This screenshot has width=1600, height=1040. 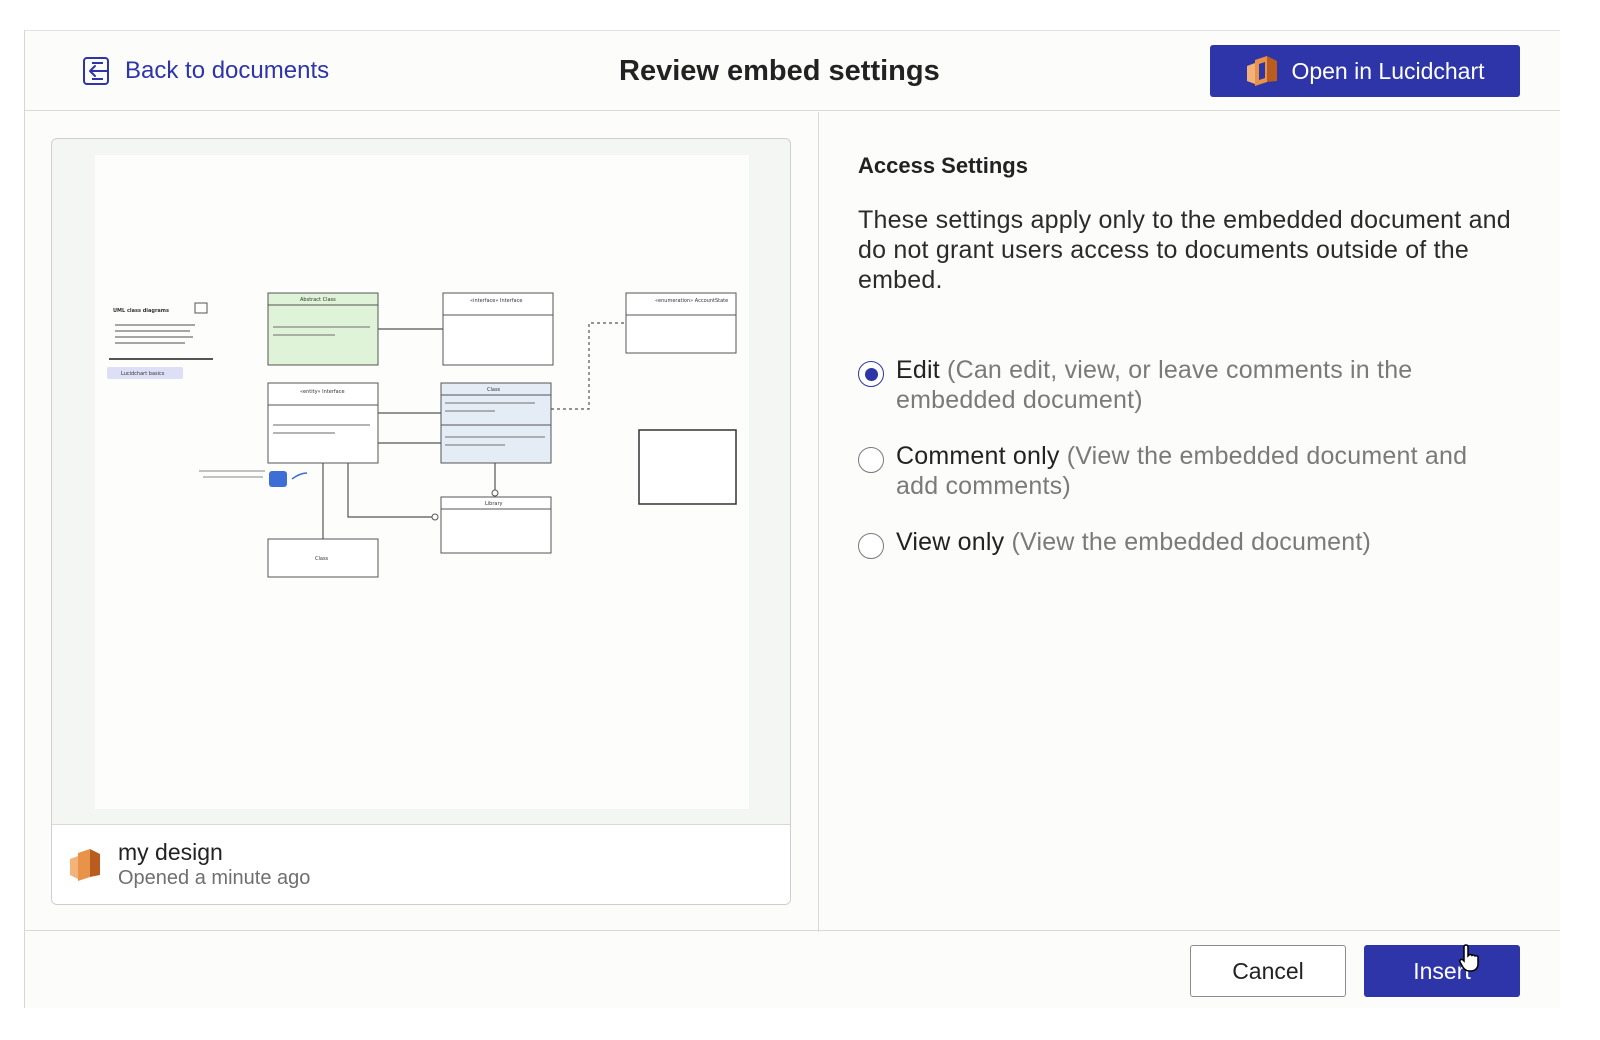 I want to click on interface-label: «interface» Interface, so click(x=496, y=301).